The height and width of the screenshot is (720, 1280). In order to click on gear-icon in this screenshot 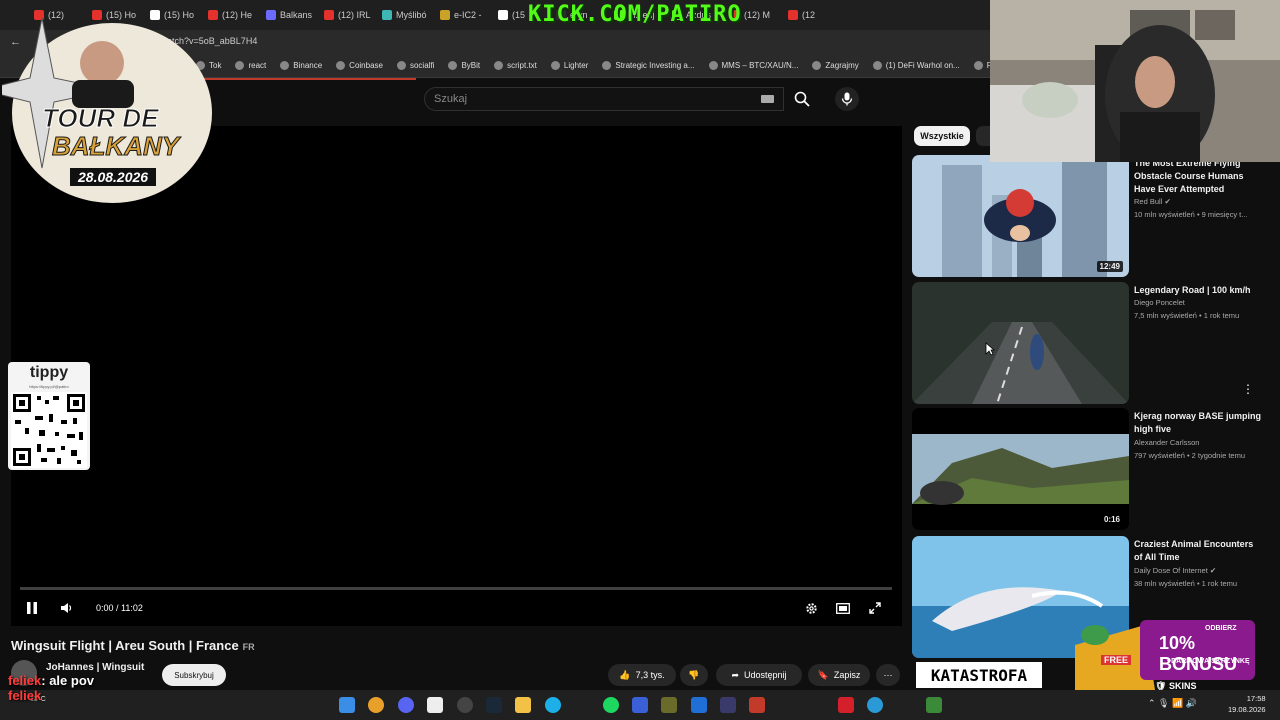, I will do `click(811, 608)`.